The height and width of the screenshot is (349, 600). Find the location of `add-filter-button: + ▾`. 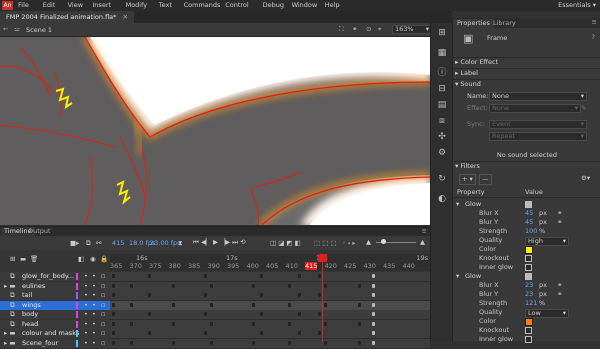

add-filter-button: + ▾ is located at coordinates (467, 179).